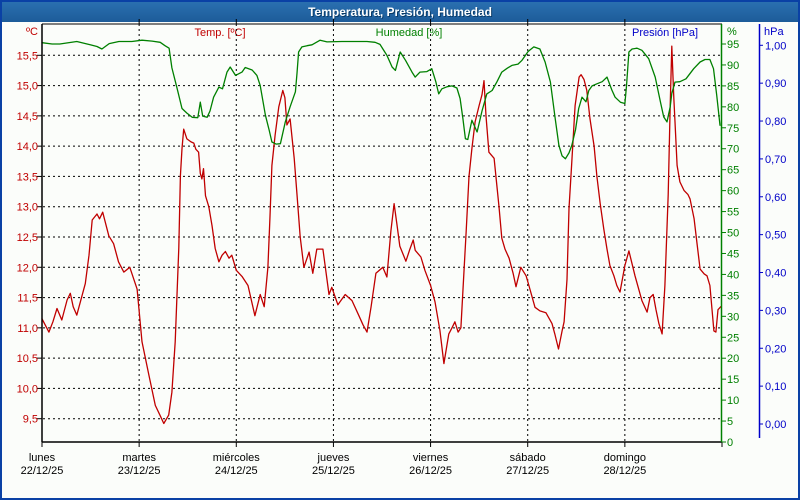 This screenshot has width=800, height=500. Describe the element at coordinates (27, 56) in the screenshot. I see `temp-tick-label: 15,5` at that location.